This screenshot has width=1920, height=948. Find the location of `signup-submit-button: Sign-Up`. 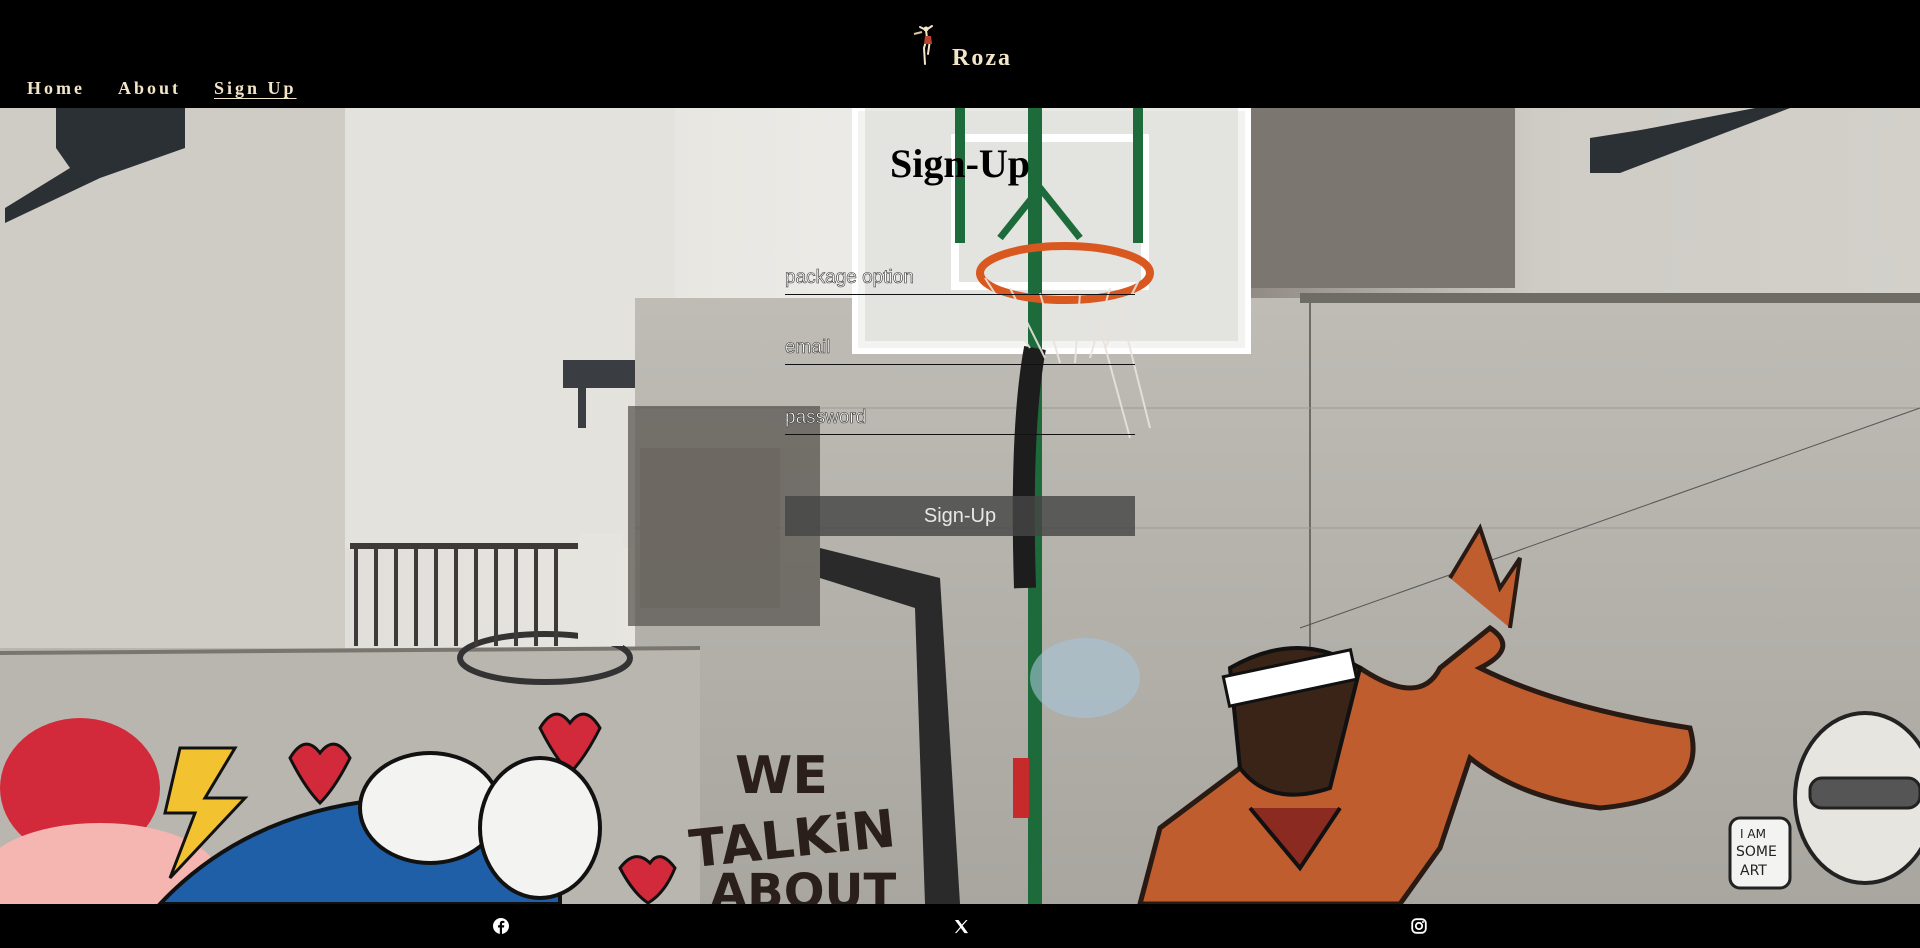

signup-submit-button: Sign-Up is located at coordinates (960, 516).